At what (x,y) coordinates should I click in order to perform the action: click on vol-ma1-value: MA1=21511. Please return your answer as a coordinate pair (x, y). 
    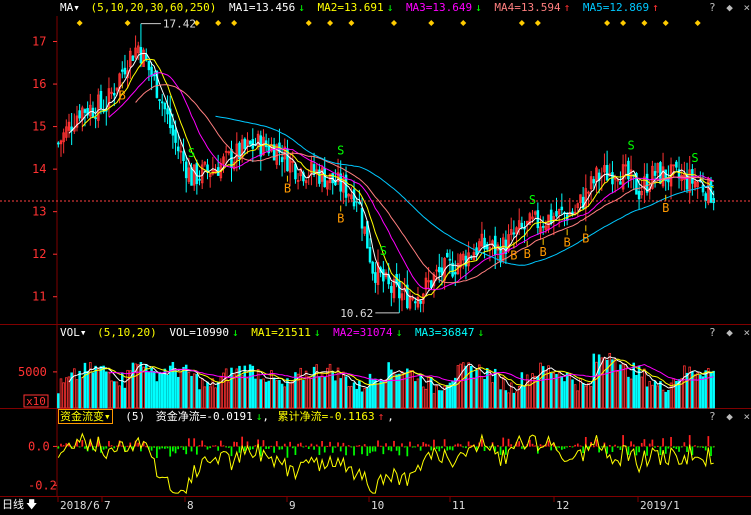
    Looking at the image, I should click on (281, 332).